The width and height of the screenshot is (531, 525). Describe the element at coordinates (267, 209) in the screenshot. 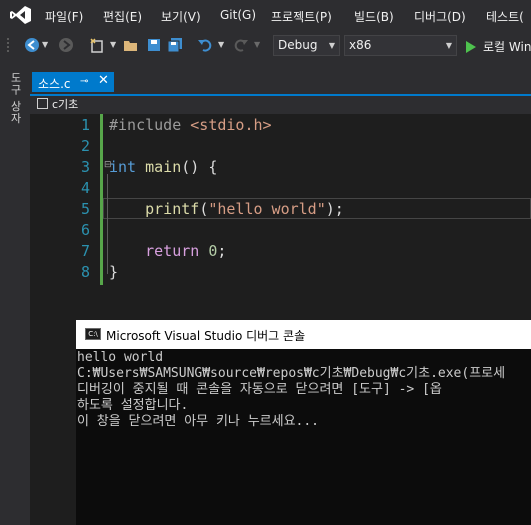

I see `string-literal: "hello world"` at that location.